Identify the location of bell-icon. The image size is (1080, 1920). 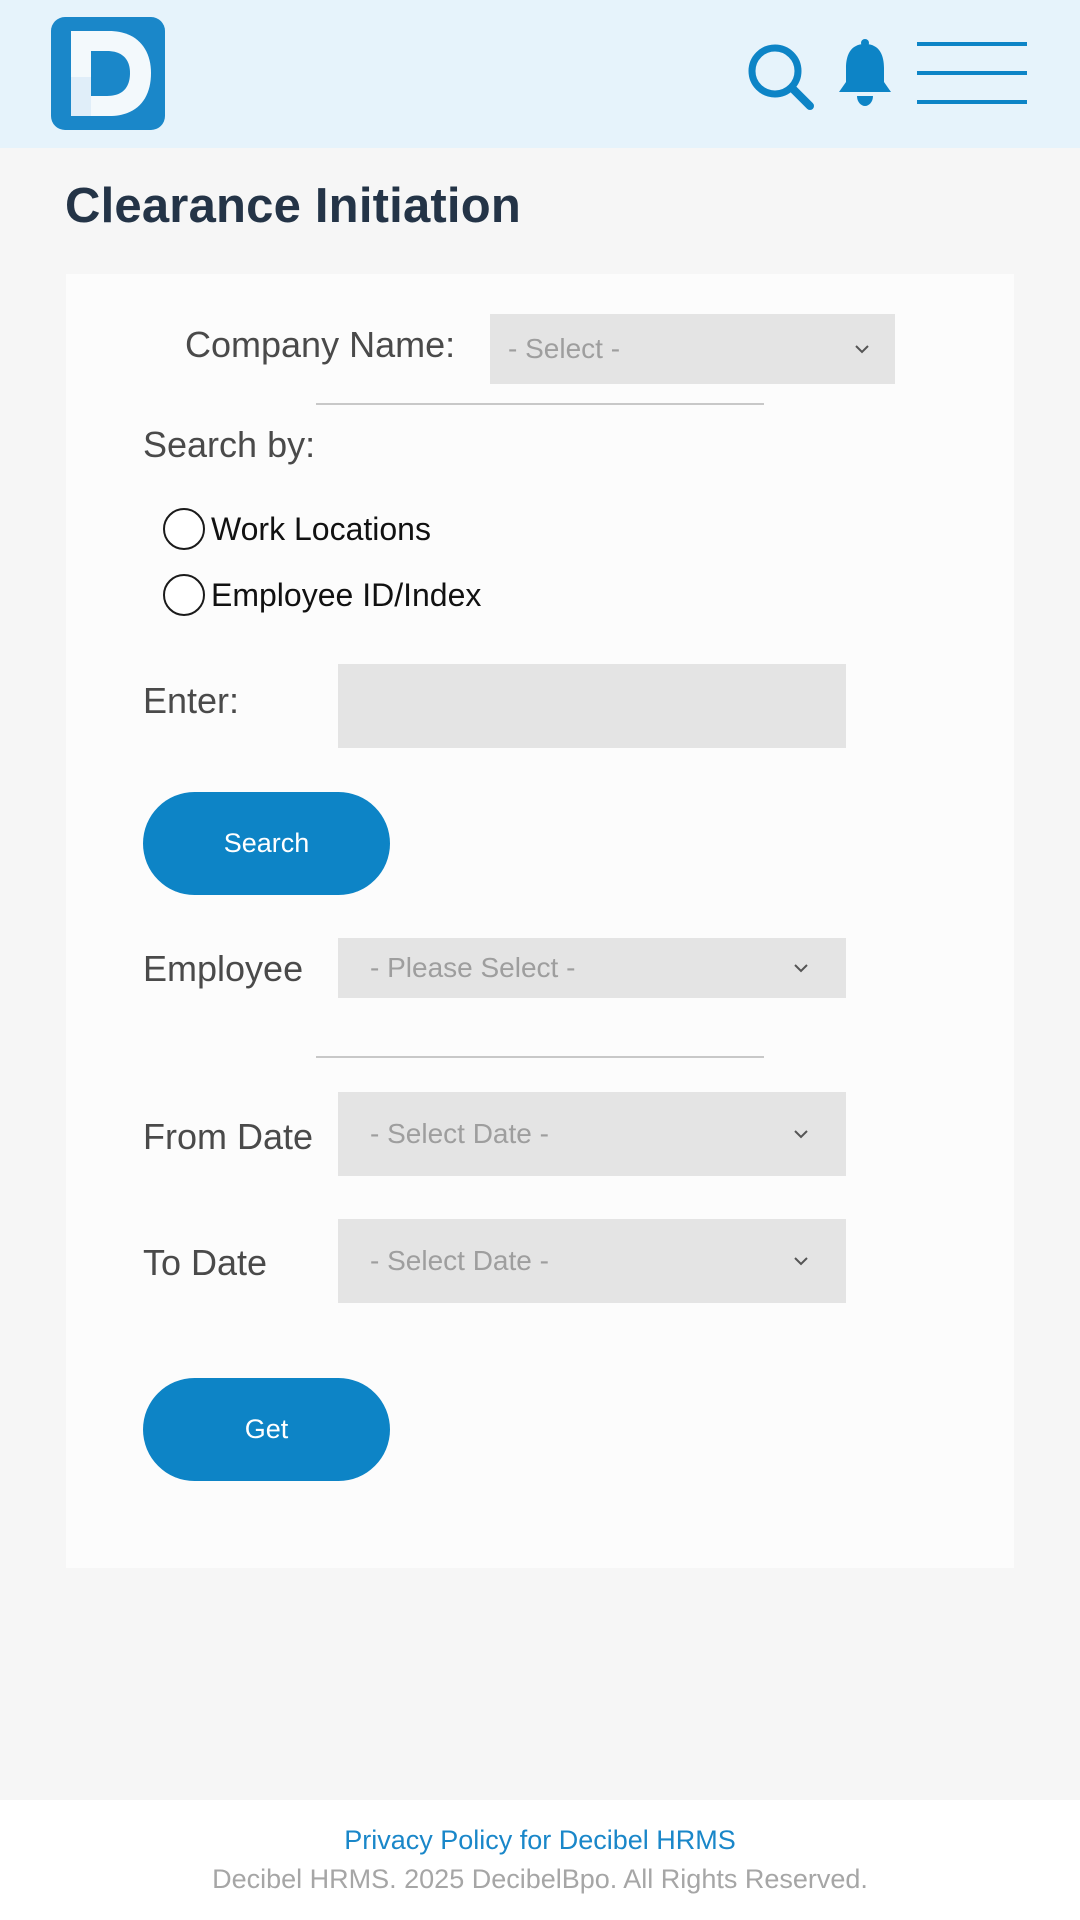
(865, 73).